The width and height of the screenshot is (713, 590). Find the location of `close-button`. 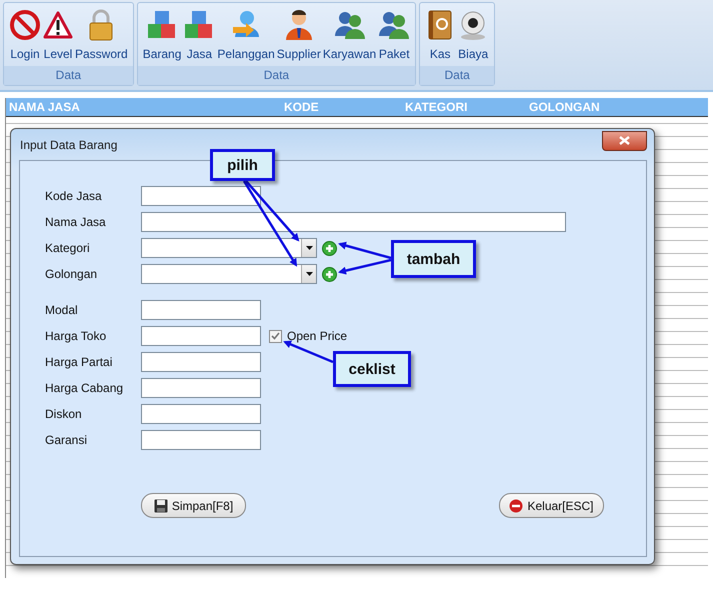

close-button is located at coordinates (624, 140).